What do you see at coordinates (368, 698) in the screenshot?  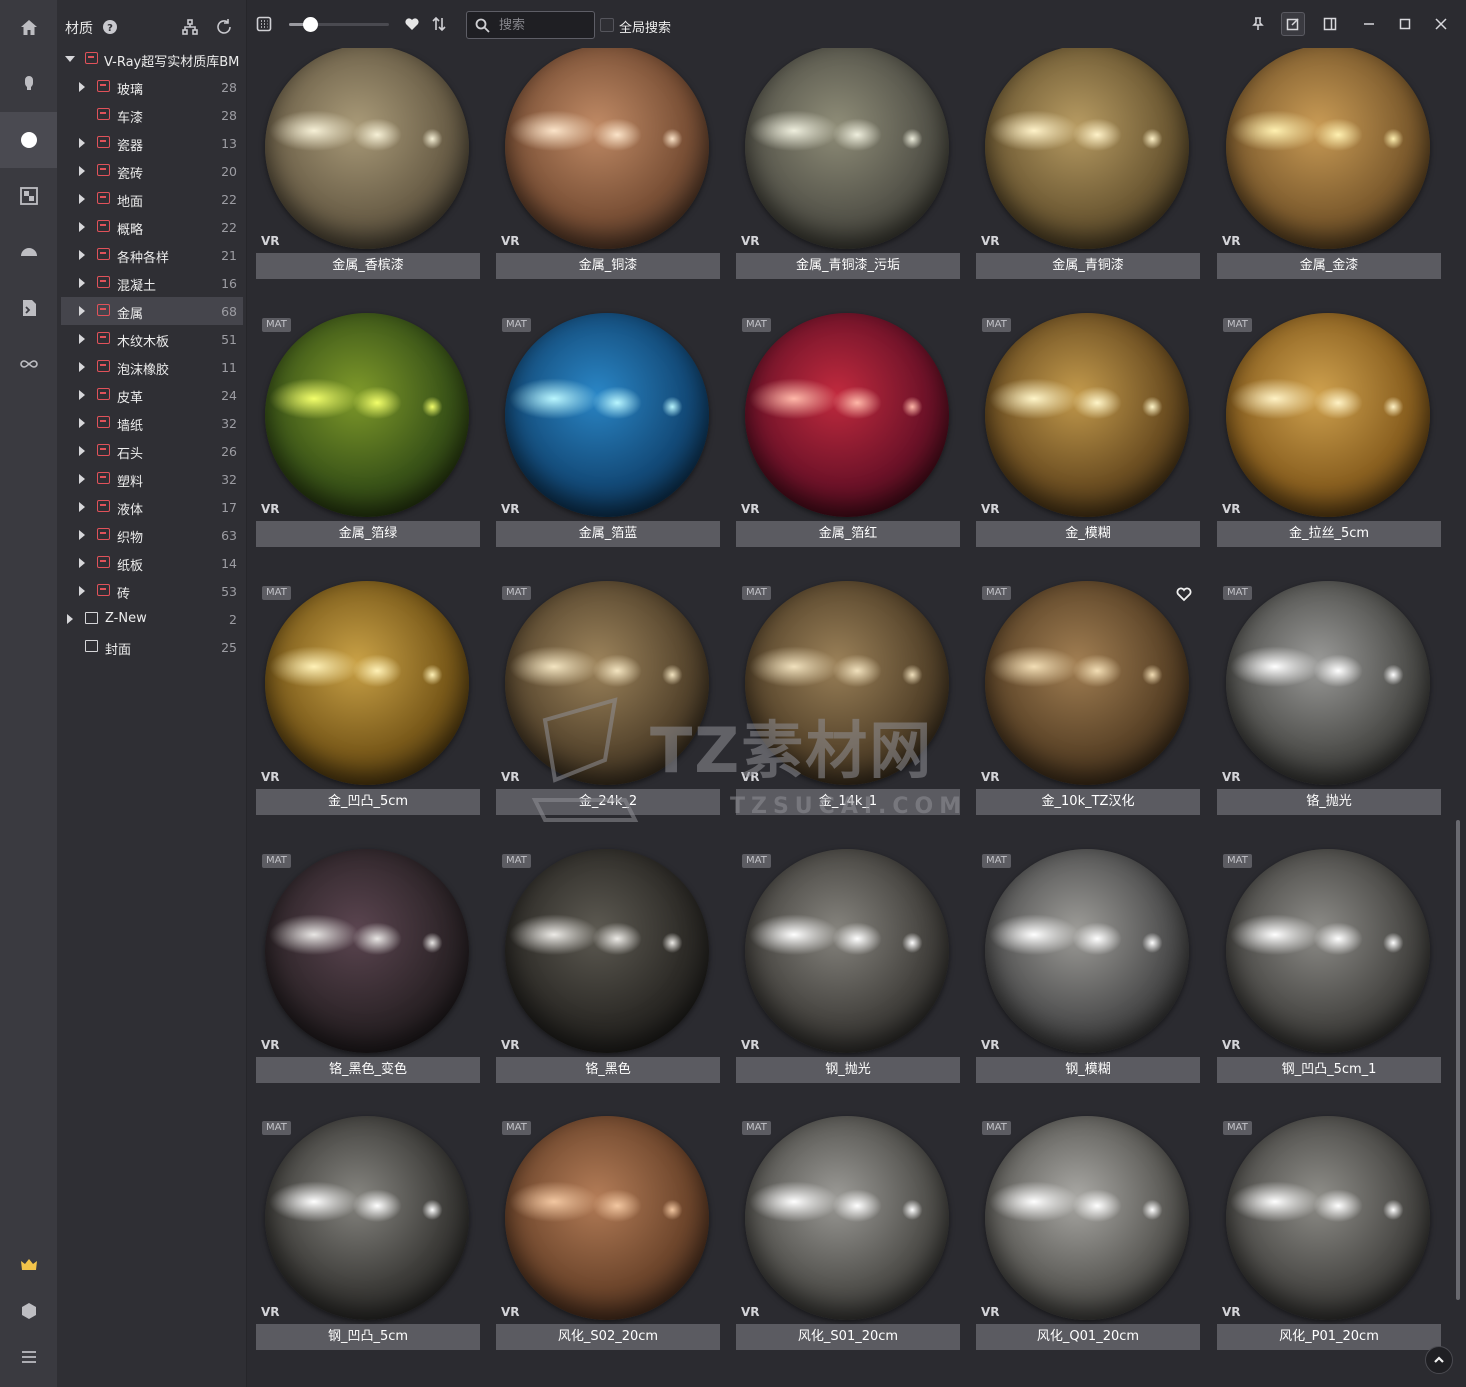 I see `material-card: MAT VR 金_凹凸_5cm` at bounding box center [368, 698].